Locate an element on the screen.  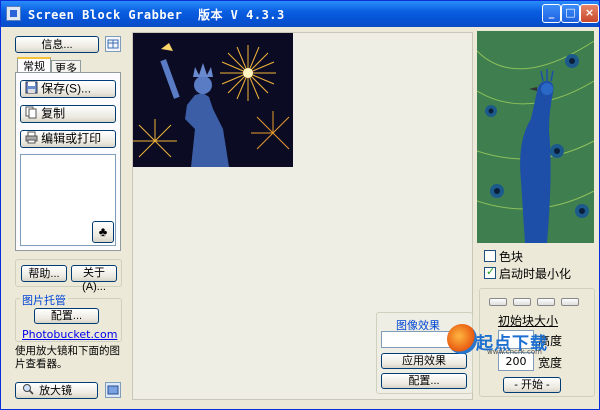
copy-button: 复制 is located at coordinates (68, 114).